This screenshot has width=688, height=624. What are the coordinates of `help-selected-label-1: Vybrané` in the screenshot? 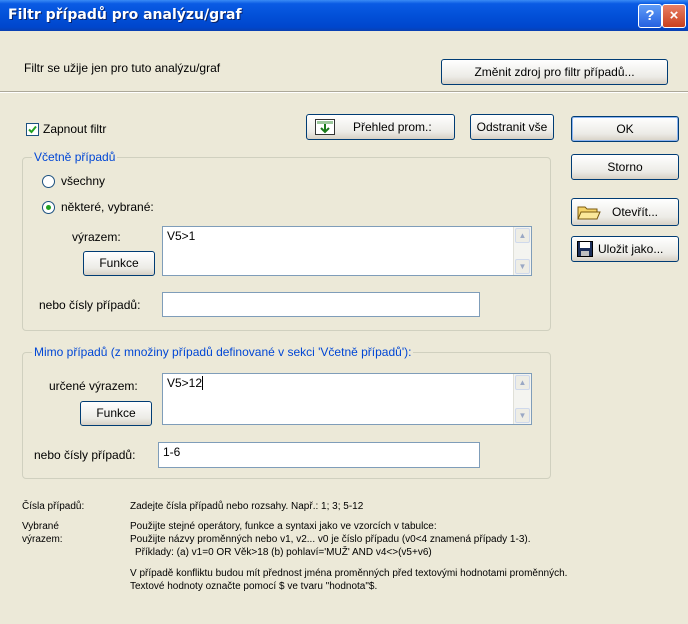 It's located at (40, 526).